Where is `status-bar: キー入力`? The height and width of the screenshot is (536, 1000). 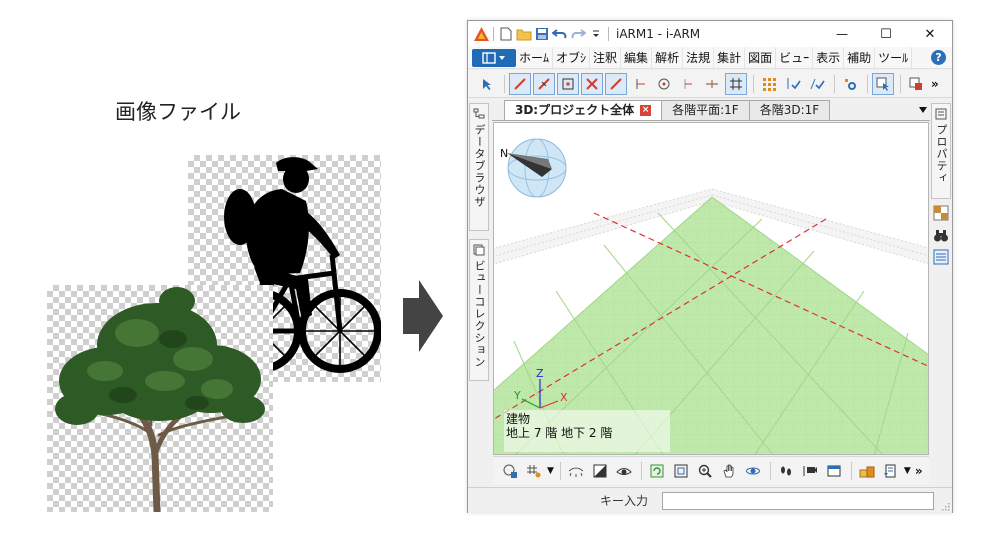 status-bar: キー入力 is located at coordinates (710, 500).